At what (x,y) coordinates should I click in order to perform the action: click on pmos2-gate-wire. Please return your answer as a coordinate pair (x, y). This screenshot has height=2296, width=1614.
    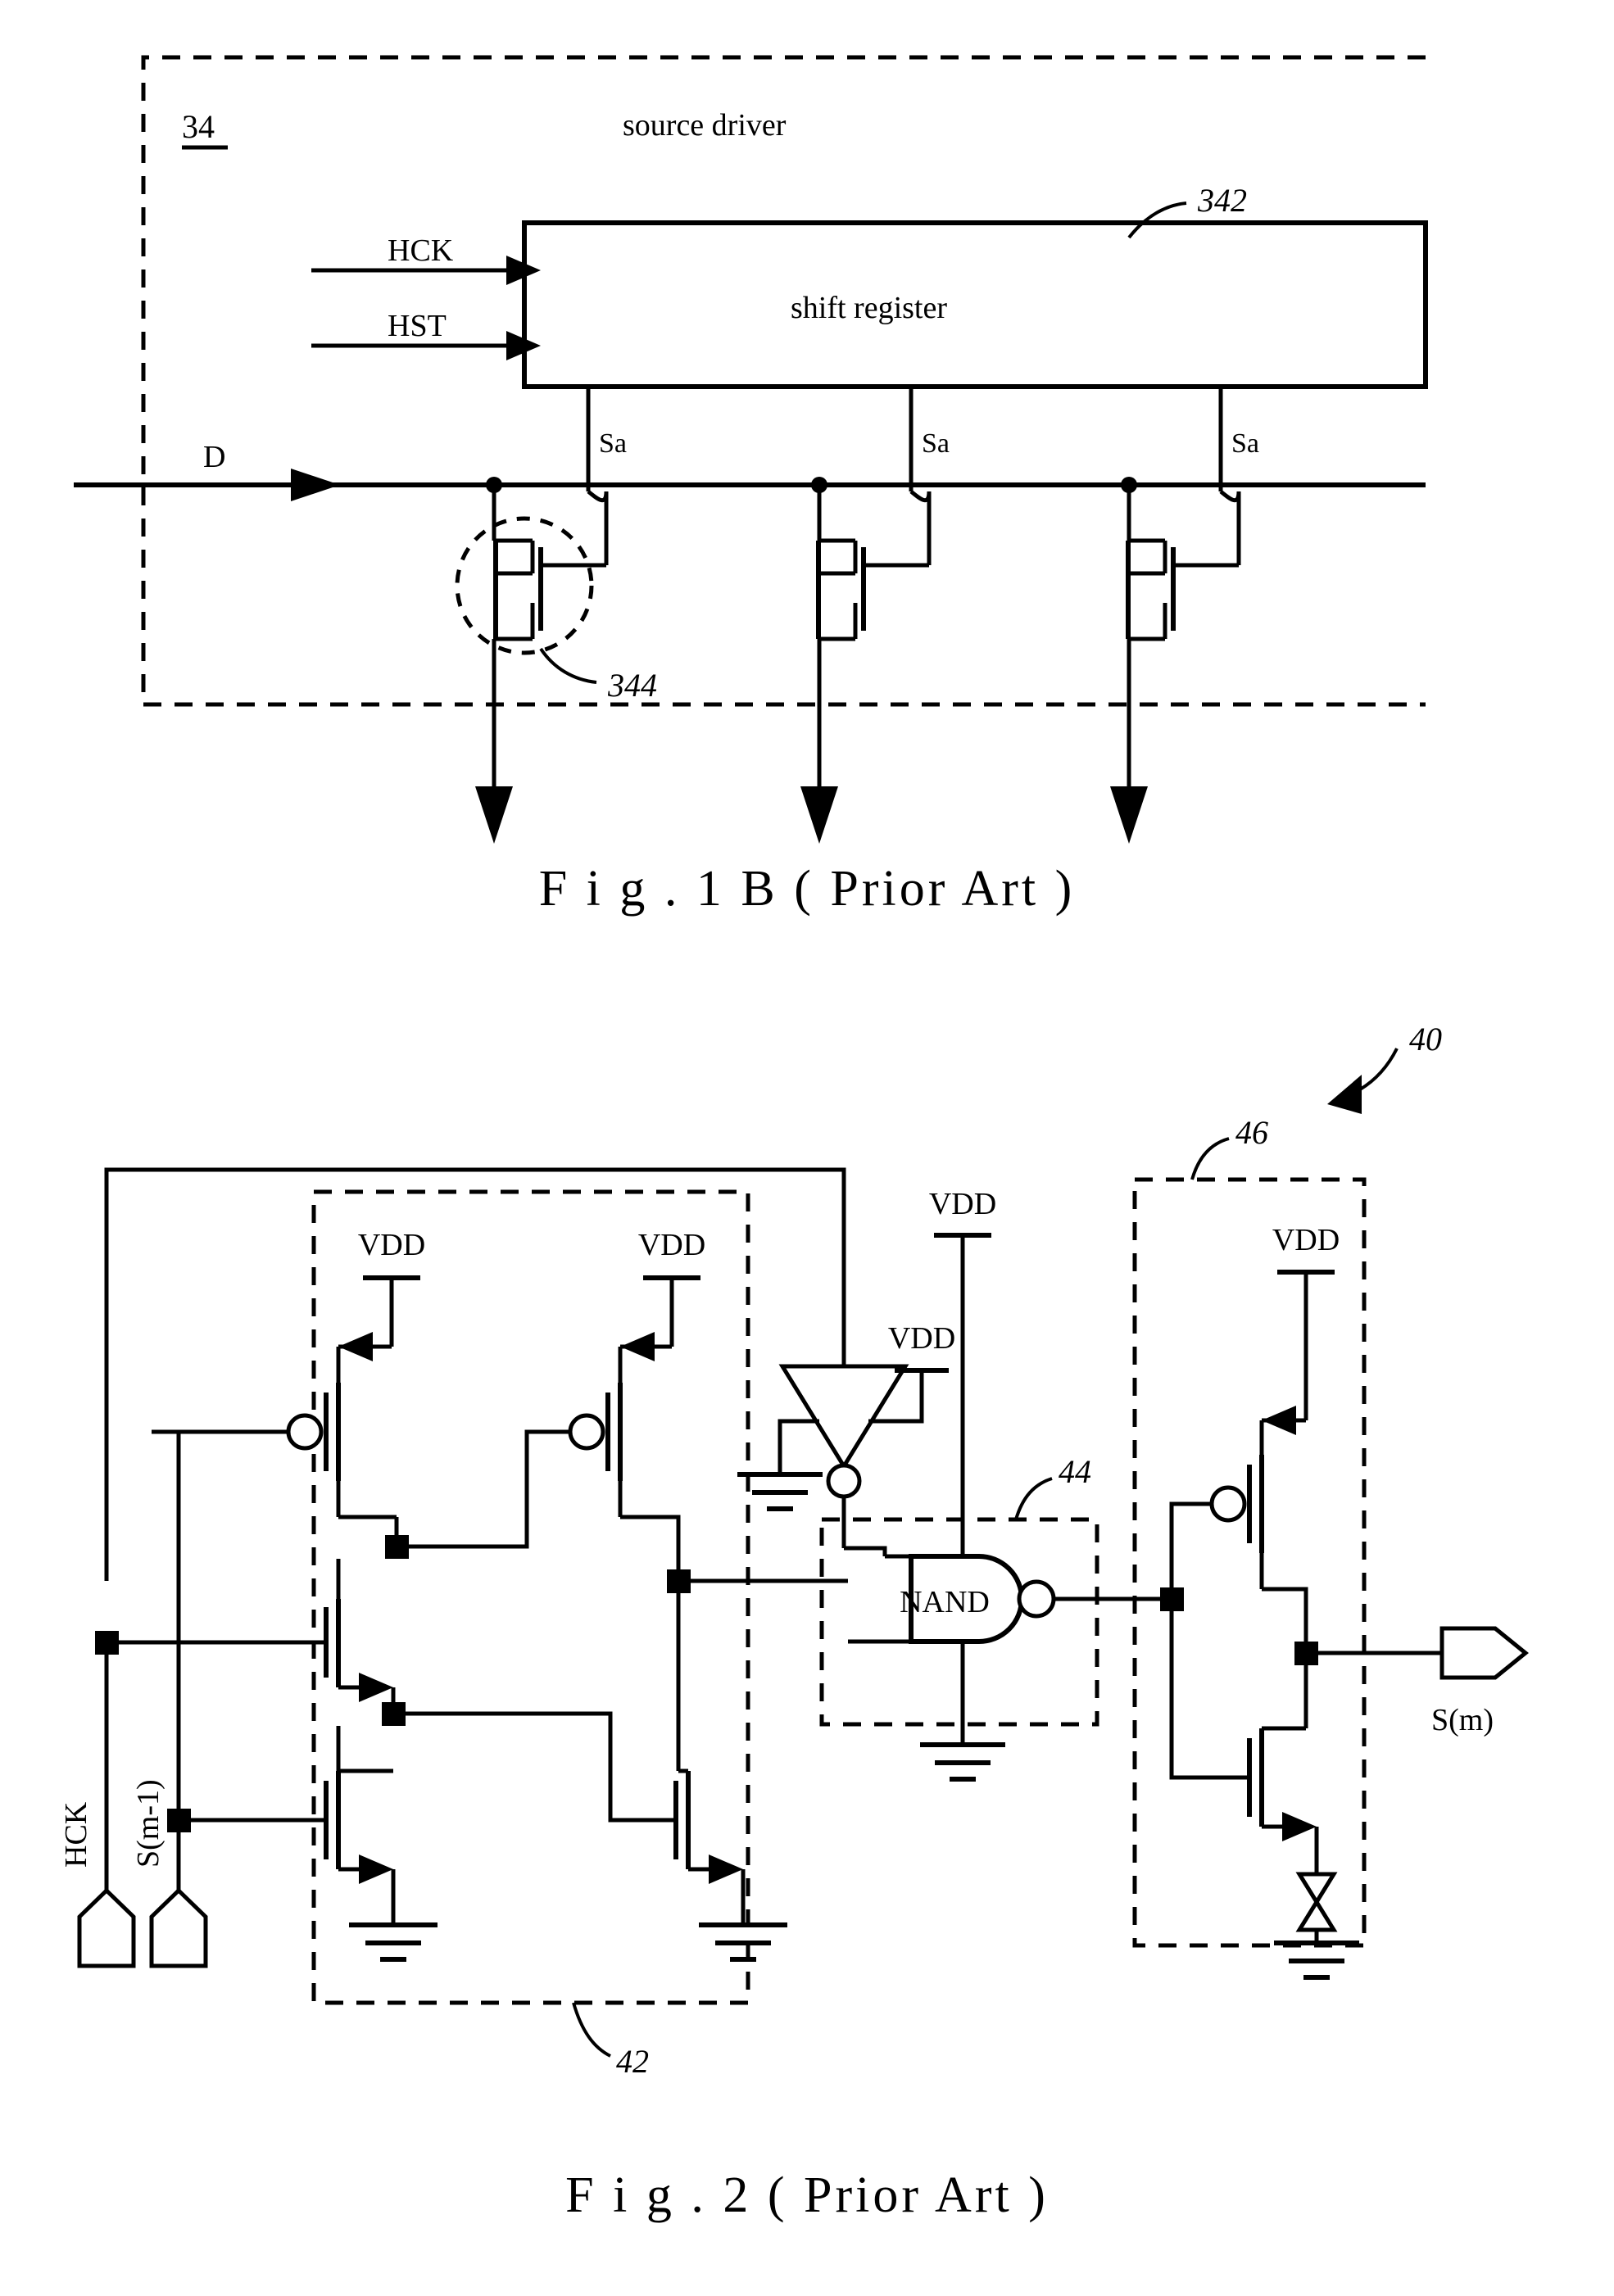
    Looking at the image, I should click on (489, 1489).